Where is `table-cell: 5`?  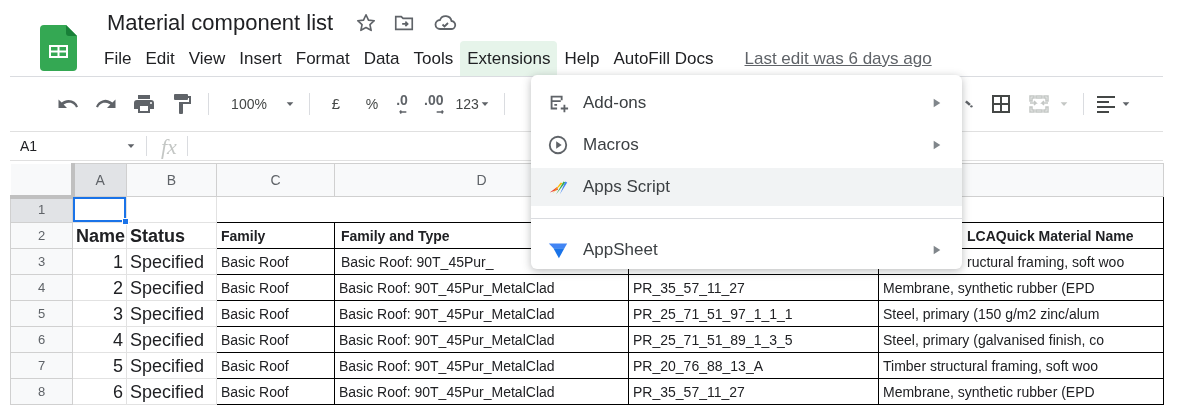 table-cell: 5 is located at coordinates (118, 365).